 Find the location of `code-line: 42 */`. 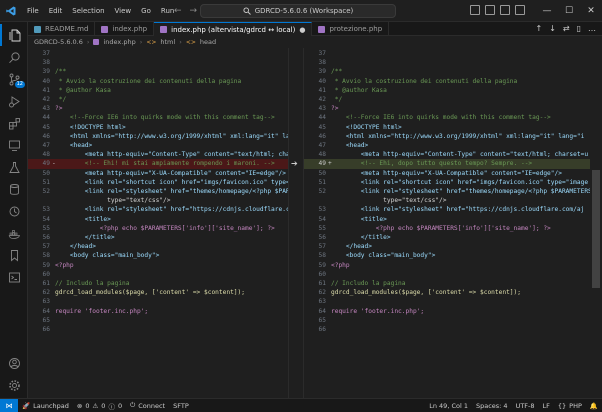

code-line: 42 */ is located at coordinates (447, 99).